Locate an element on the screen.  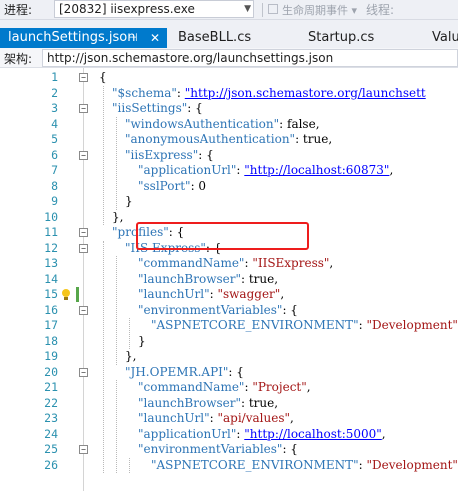
json-key: "applicationUrl" is located at coordinates (187, 433).